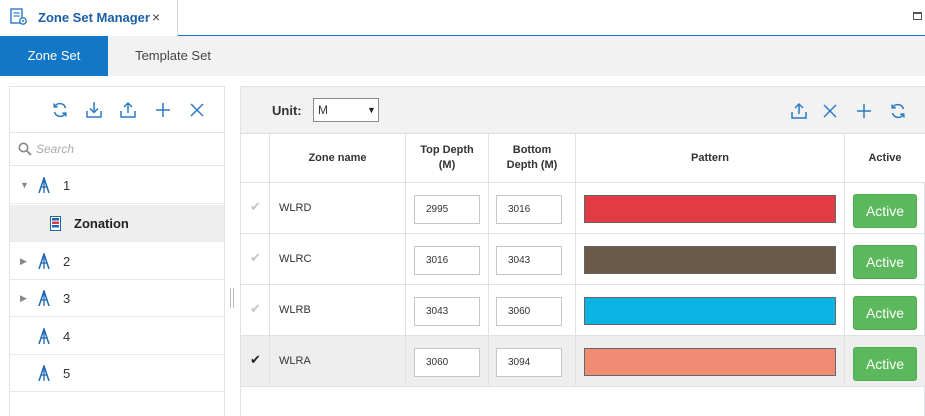 This screenshot has width=925, height=416. I want to click on download-icon, so click(94, 110).